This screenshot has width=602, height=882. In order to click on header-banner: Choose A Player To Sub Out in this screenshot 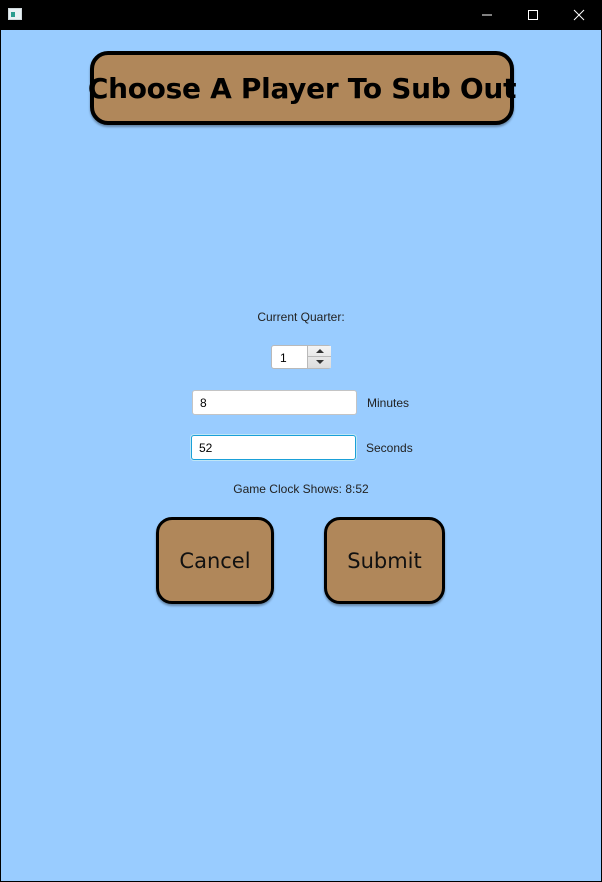, I will do `click(302, 88)`.